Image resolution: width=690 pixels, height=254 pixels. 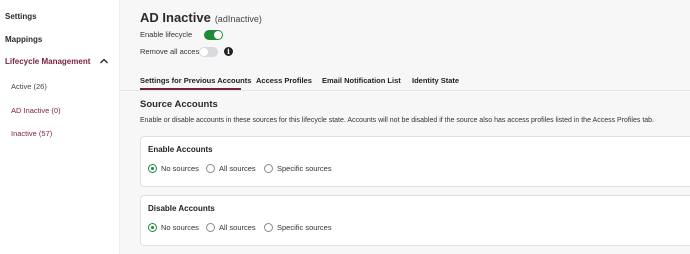 I want to click on enable-specific-sources-radio: Specific sources, so click(x=298, y=168).